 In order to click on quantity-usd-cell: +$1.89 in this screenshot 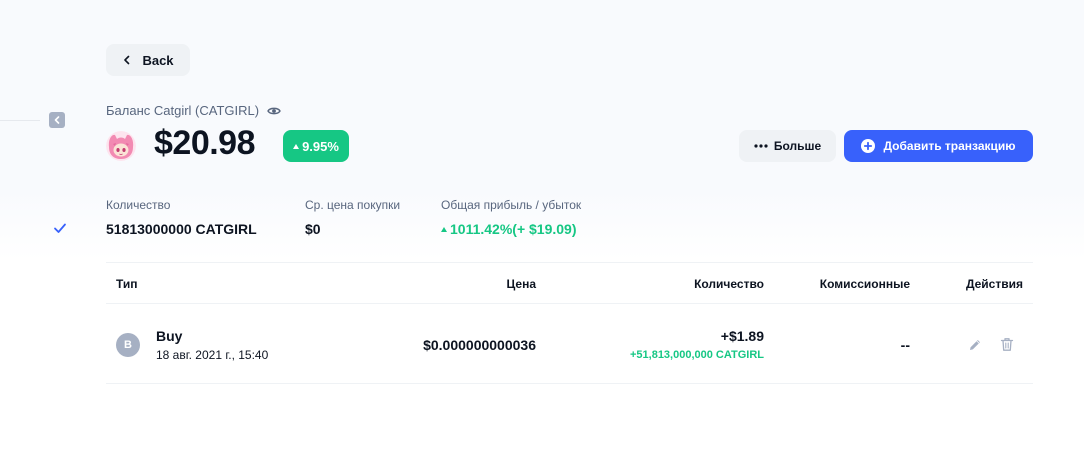, I will do `click(742, 336)`.